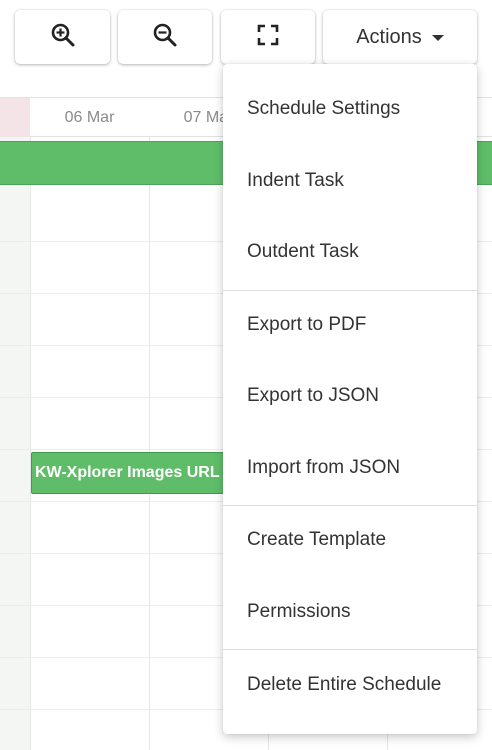  Describe the element at coordinates (350, 685) in the screenshot. I see `menu-item-delete-schedule: Delete Entire Schedule` at that location.